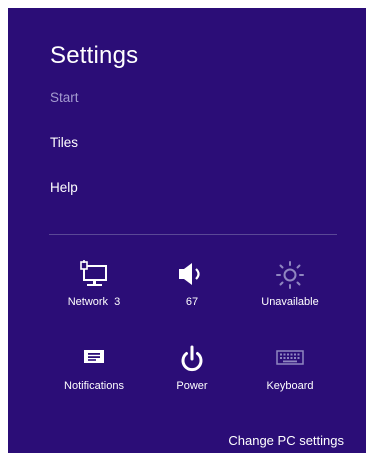 The height and width of the screenshot is (453, 366). I want to click on volume-tile: 67, so click(192, 291).